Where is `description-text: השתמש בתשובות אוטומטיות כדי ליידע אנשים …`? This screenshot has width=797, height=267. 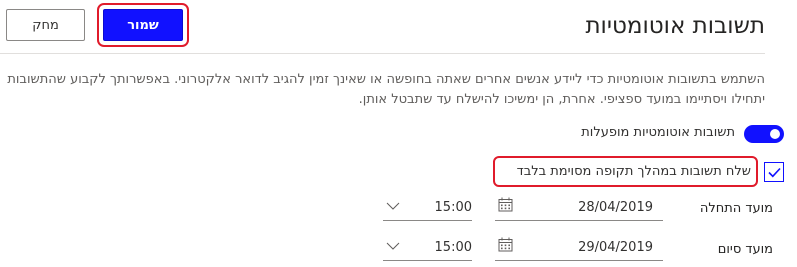
description-text: השתמש בתשובות אוטומטיות כדי ליידע אנשים … is located at coordinates (386, 89).